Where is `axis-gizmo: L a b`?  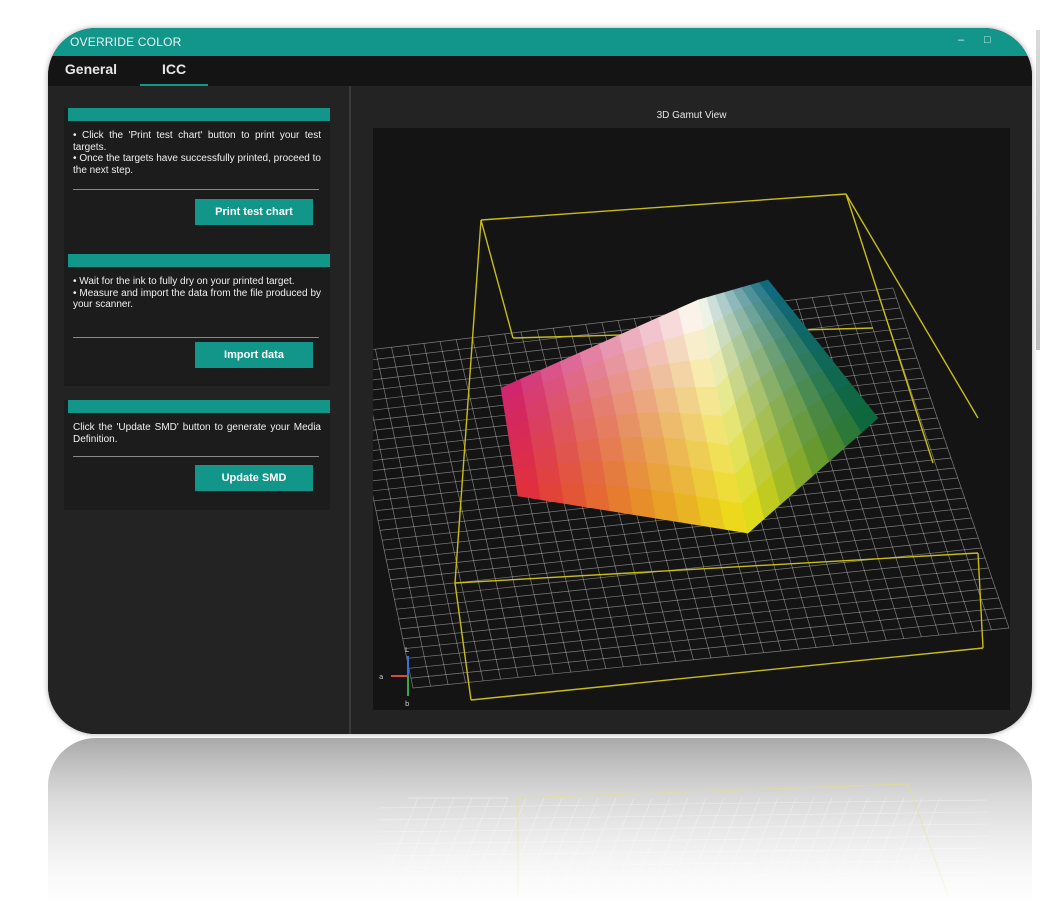 axis-gizmo: L a b is located at coordinates (394, 677).